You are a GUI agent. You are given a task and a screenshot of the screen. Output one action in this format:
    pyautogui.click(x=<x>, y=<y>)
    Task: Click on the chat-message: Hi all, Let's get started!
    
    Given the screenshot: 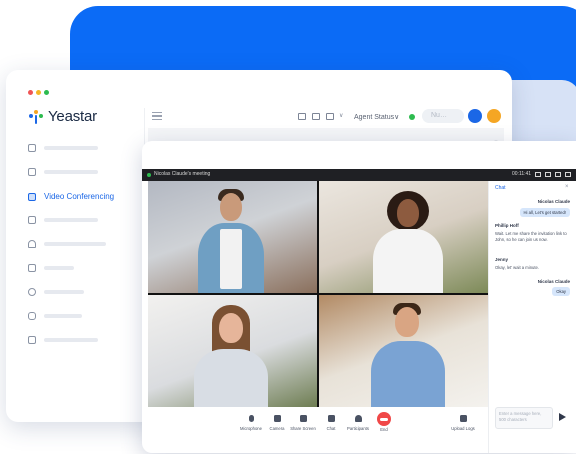 What is the action you would take?
    pyautogui.click(x=544, y=212)
    